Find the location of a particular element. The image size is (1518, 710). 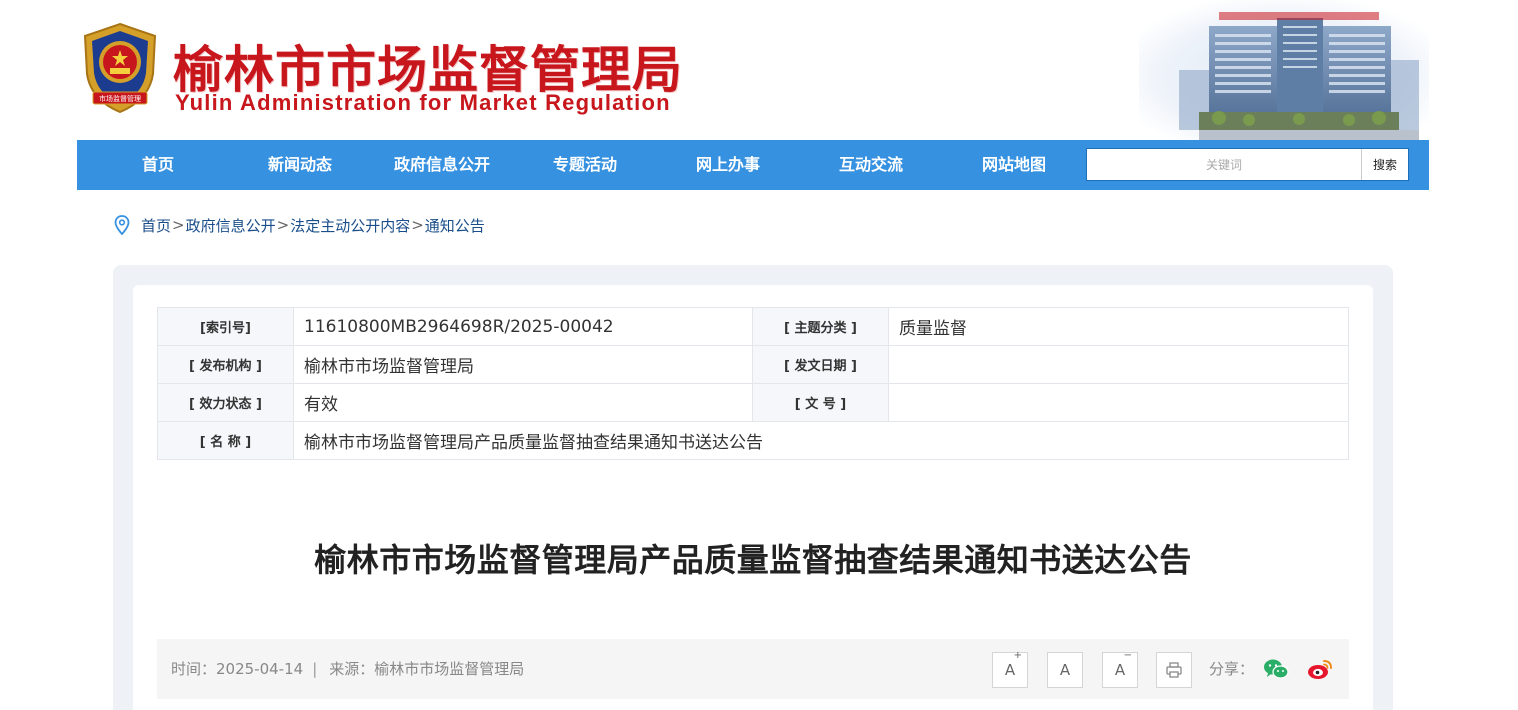

topic-category-label: [ 主题分类 ] is located at coordinates (820, 326).